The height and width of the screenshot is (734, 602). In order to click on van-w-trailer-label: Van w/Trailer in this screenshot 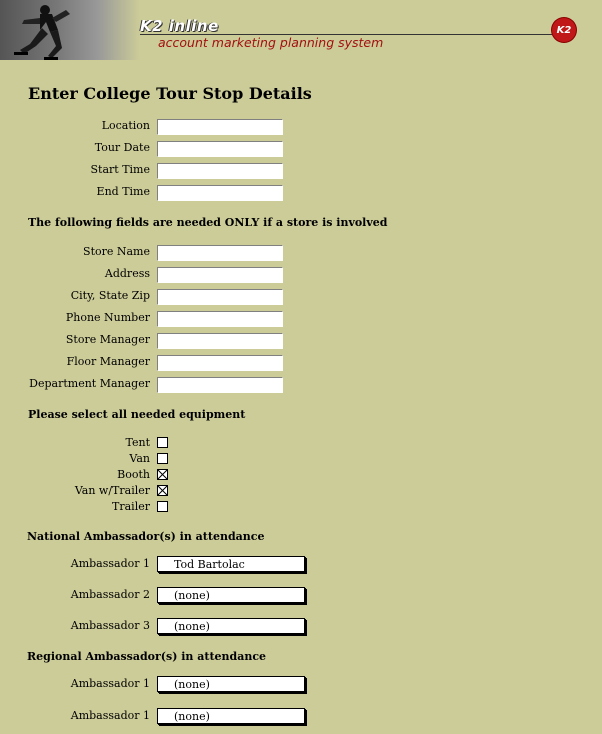, I will do `click(112, 490)`.